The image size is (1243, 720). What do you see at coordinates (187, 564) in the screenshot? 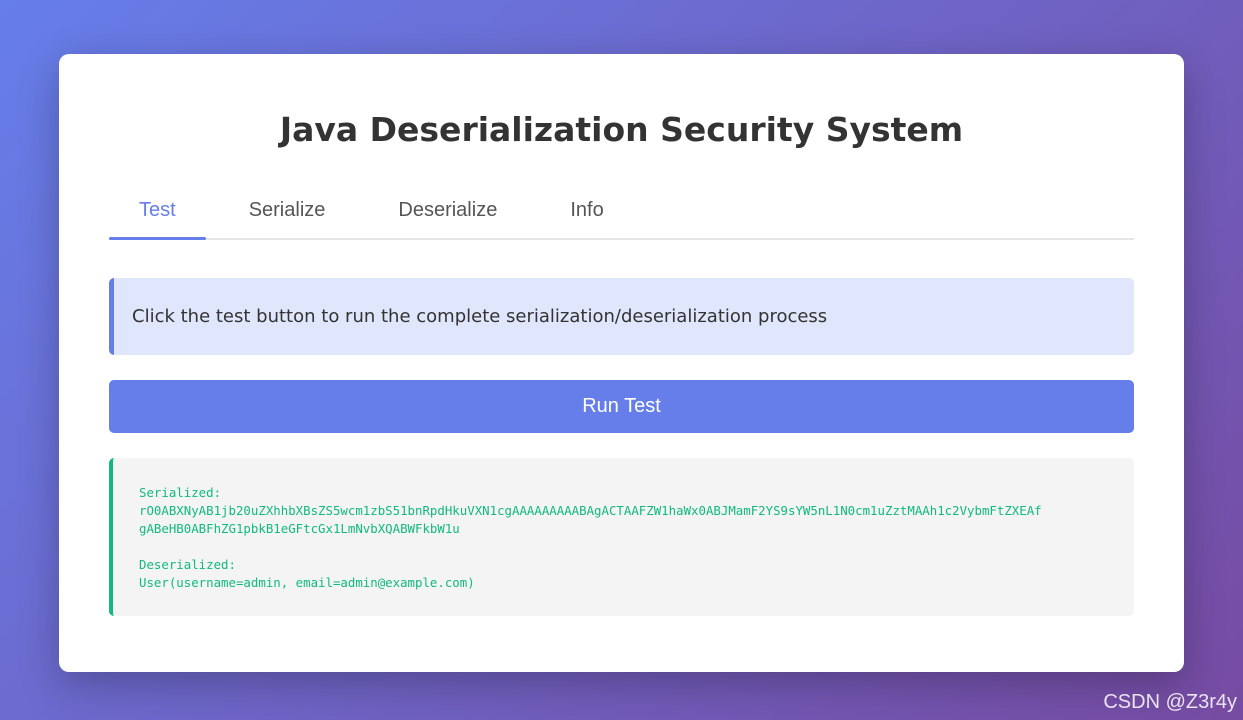
I see `deserialized-label: Deserialized:` at bounding box center [187, 564].